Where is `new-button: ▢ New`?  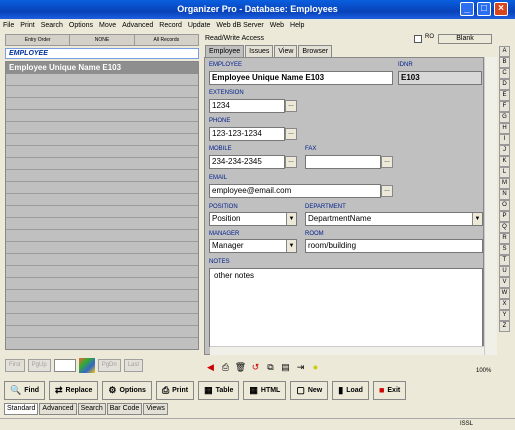 new-button: ▢ New is located at coordinates (309, 390).